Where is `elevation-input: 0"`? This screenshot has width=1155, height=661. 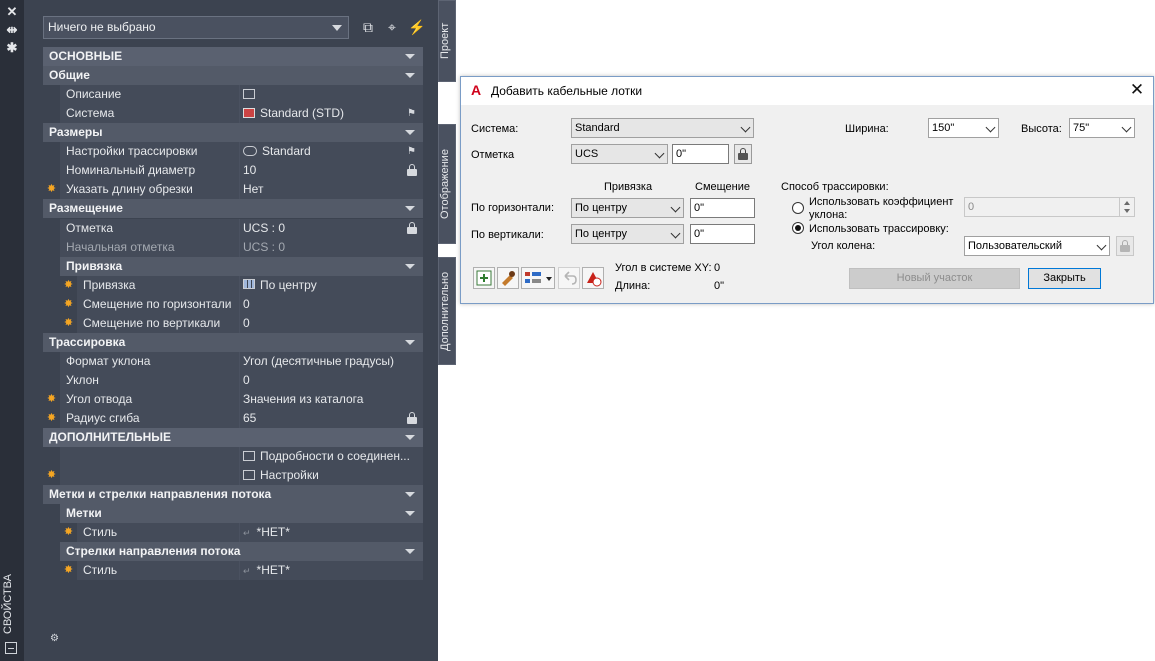 elevation-input: 0" is located at coordinates (700, 154).